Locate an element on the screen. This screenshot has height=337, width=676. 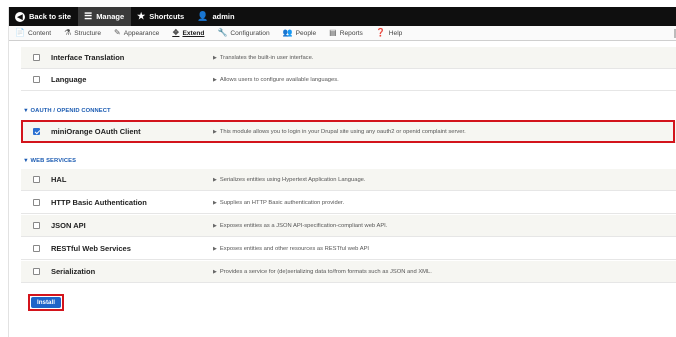
module-name: Interface Translation is located at coordinates (88, 57).